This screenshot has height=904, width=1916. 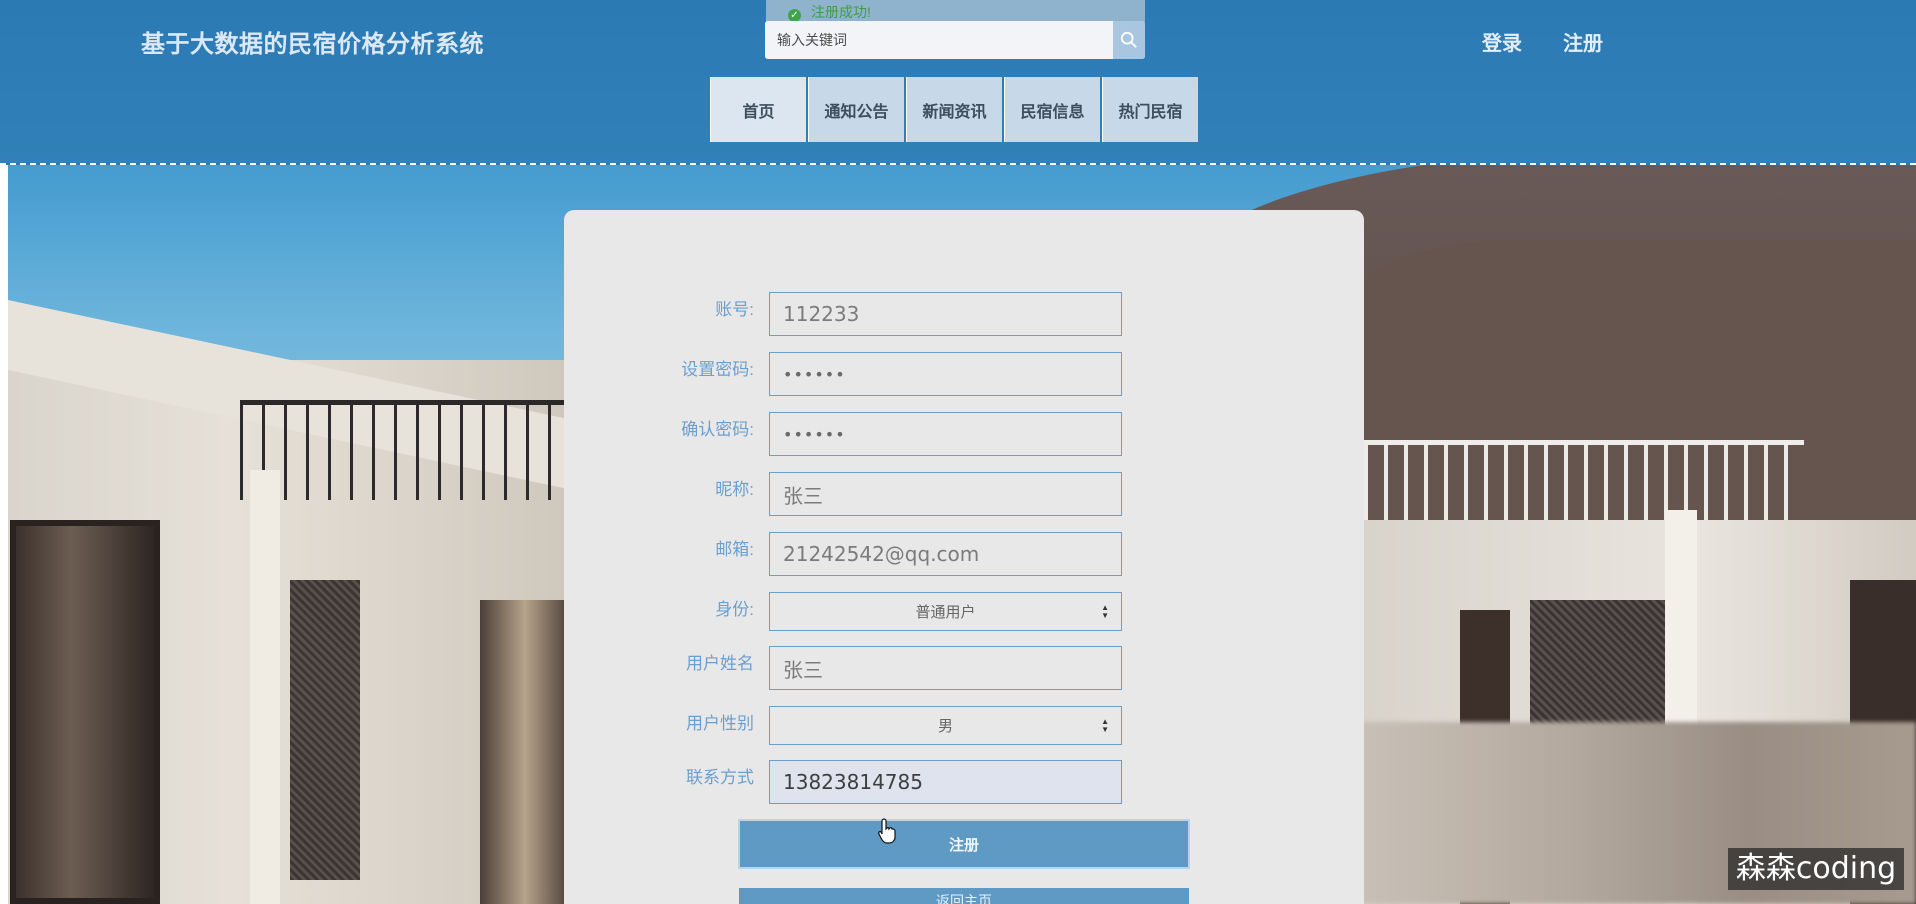 What do you see at coordinates (1502, 41) in the screenshot?
I see `login-link: 登录` at bounding box center [1502, 41].